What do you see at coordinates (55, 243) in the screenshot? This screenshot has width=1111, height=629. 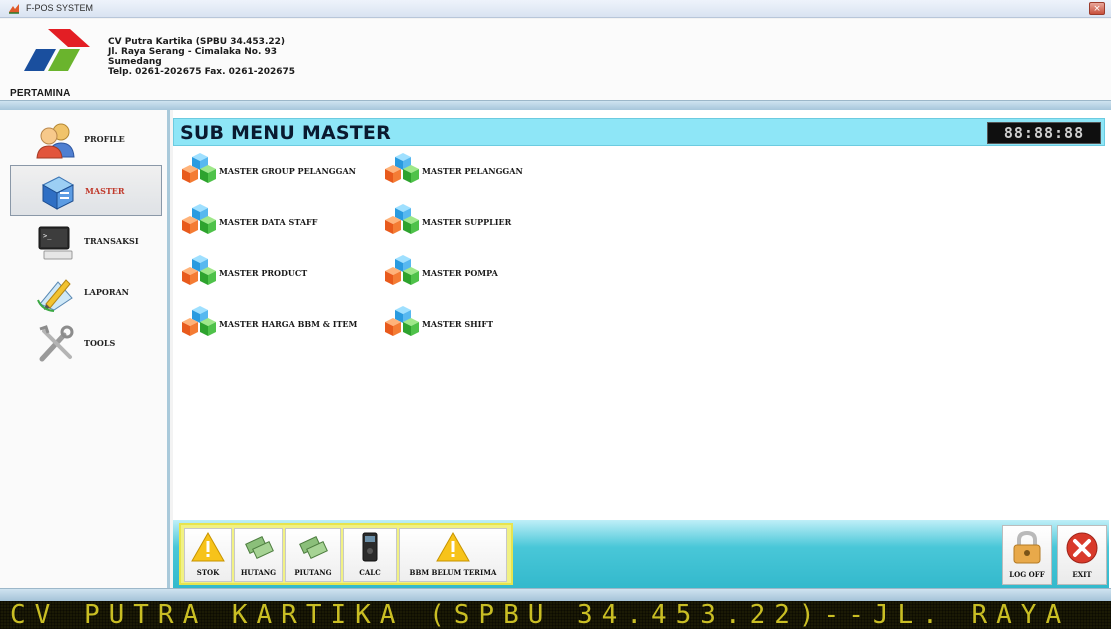 I see `terminal-icon: >_` at bounding box center [55, 243].